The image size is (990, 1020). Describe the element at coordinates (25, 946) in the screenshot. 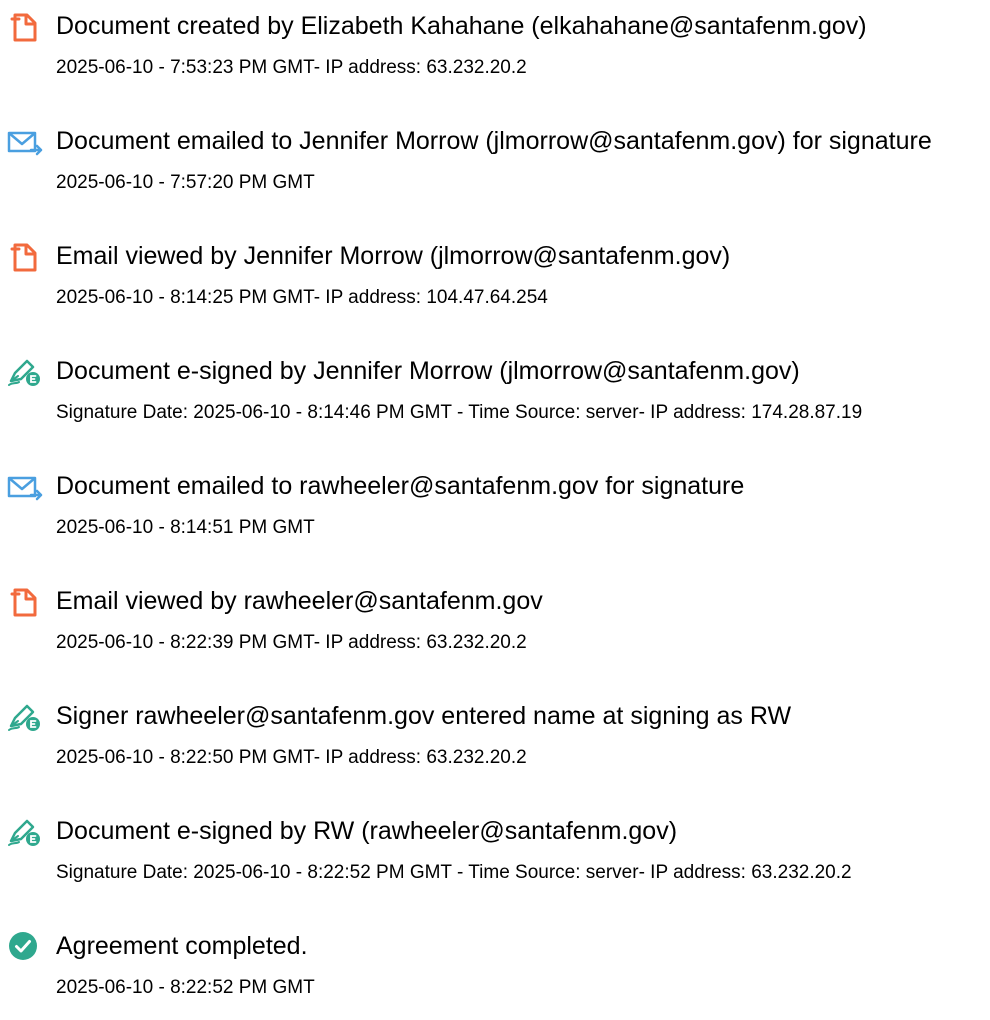

I see `check-circle-icon` at that location.